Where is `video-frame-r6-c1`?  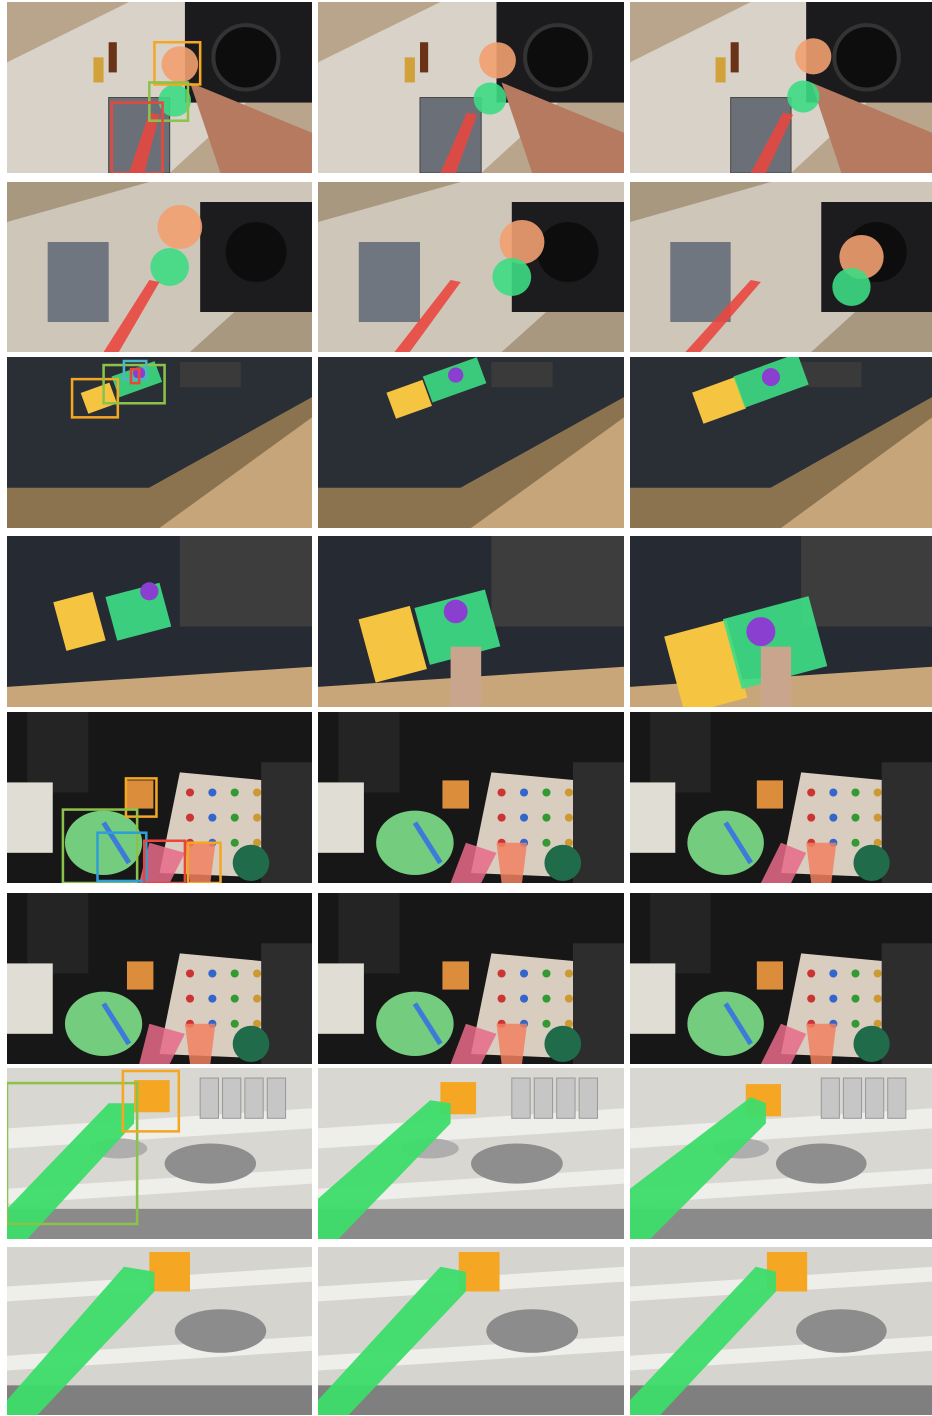
video-frame-r6-c1 is located at coordinates (159, 978).